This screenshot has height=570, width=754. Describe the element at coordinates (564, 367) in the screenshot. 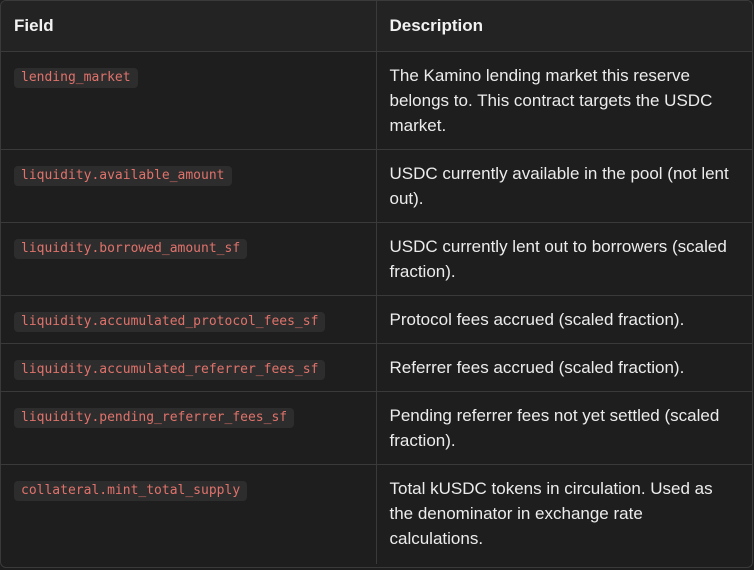

I see `description-cell: Referrer fees accrued (scaled fraction).` at that location.